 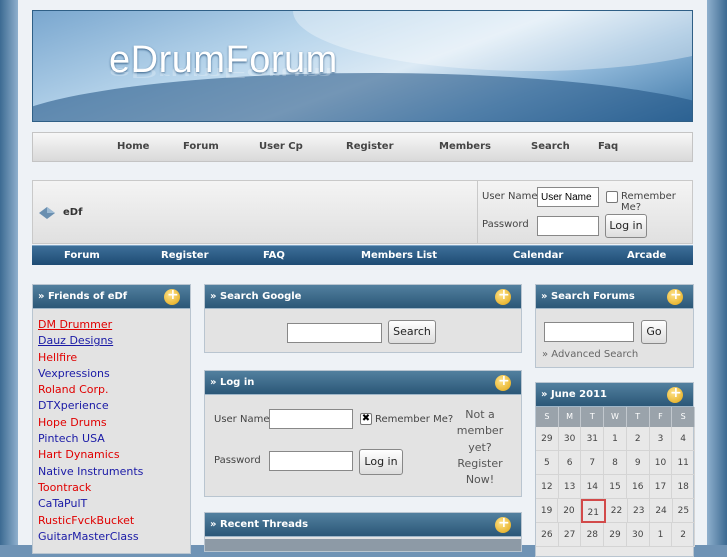 What do you see at coordinates (465, 146) in the screenshot?
I see `nav-members-link: Members` at bounding box center [465, 146].